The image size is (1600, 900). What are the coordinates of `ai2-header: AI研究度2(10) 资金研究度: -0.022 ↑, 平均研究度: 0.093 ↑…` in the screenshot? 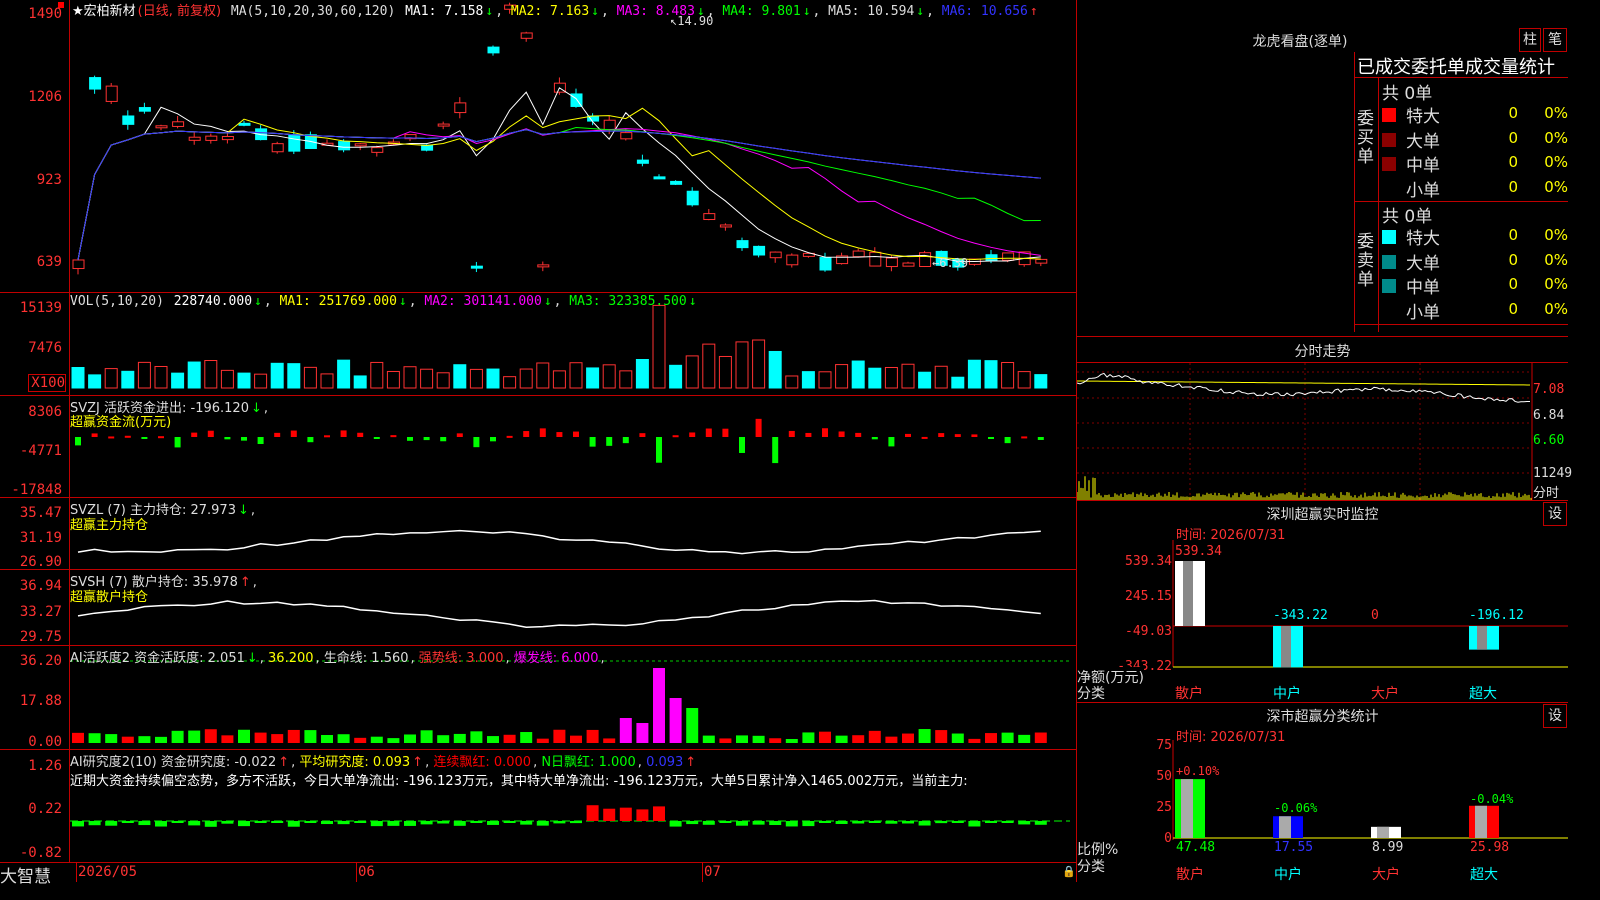 It's located at (383, 762).